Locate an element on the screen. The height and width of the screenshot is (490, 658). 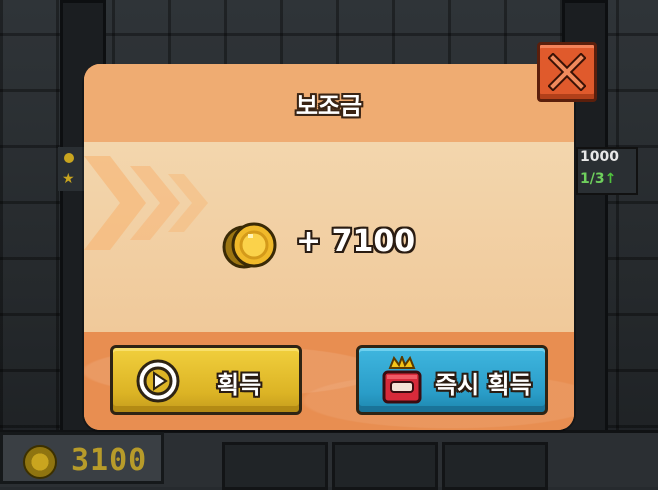
chevrons-decoration is located at coordinates (146, 203).